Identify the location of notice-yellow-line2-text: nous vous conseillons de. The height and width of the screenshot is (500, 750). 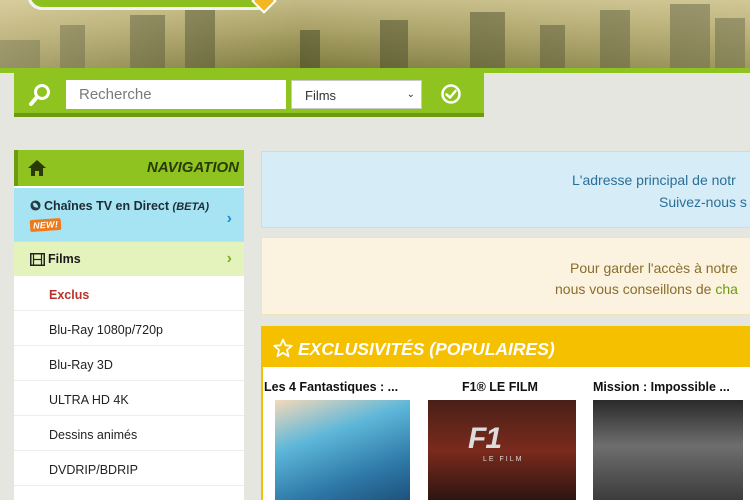
(635, 289).